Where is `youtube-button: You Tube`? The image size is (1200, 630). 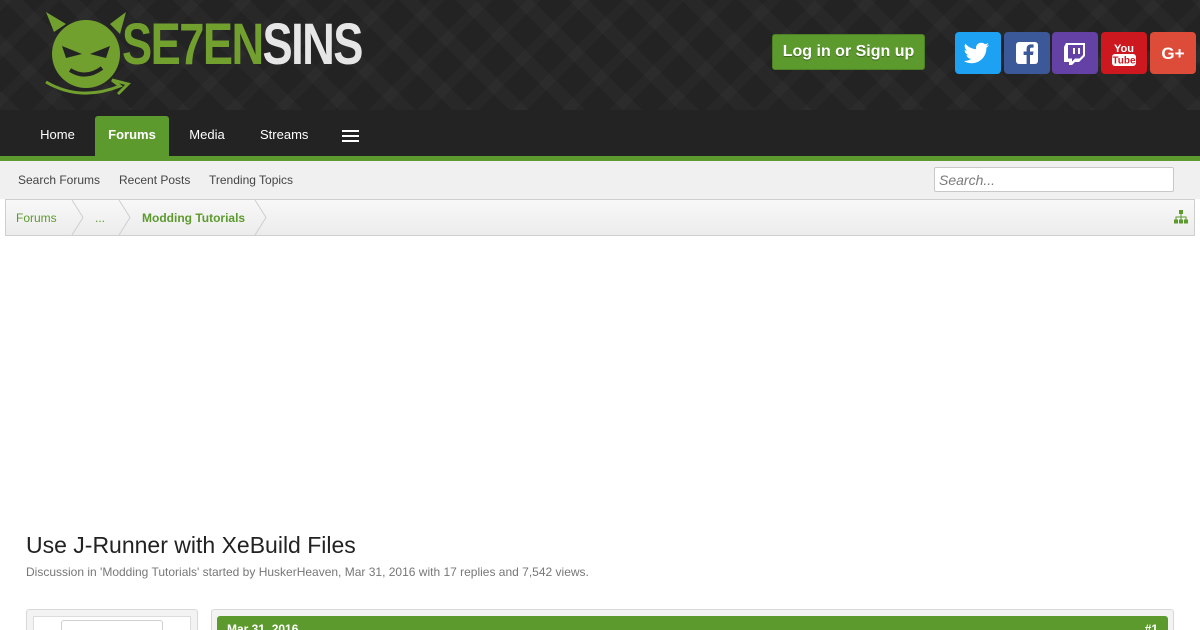
youtube-button: You Tube is located at coordinates (1124, 53).